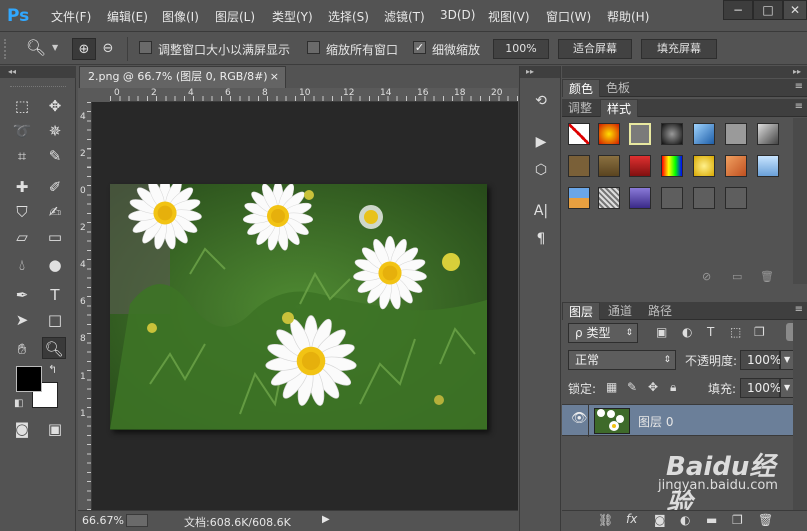 This screenshot has height=531, width=807. What do you see at coordinates (55, 212) in the screenshot?
I see `history-brush-tool-icon: ✍` at bounding box center [55, 212].